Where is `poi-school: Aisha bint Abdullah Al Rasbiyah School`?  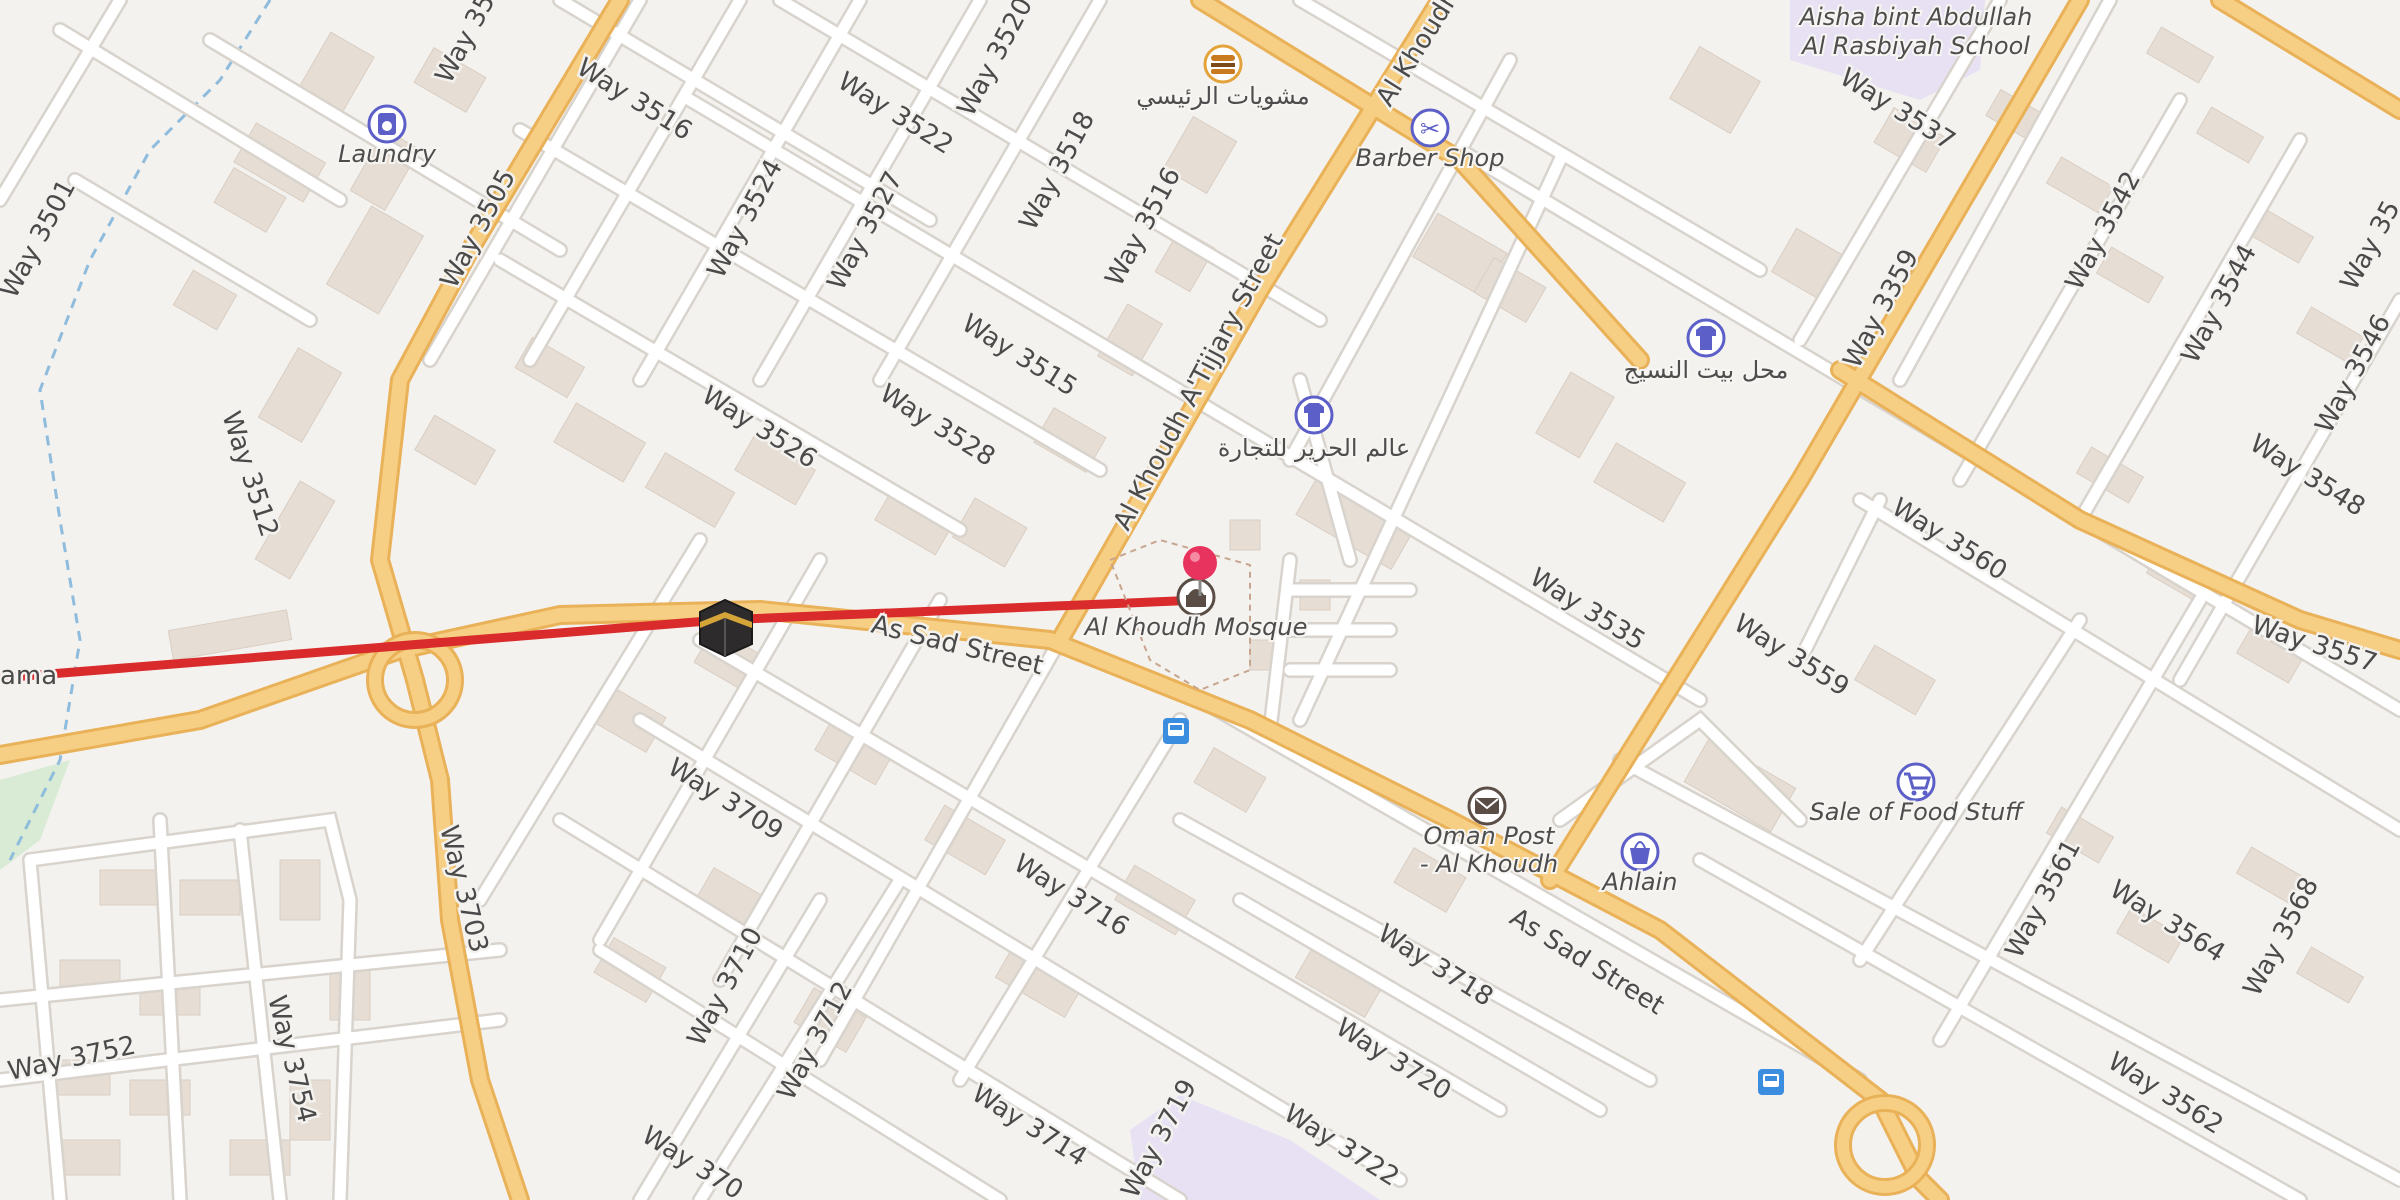
poi-school: Aisha bint Abdullah Al Rasbiyah School is located at coordinates (1915, 31).